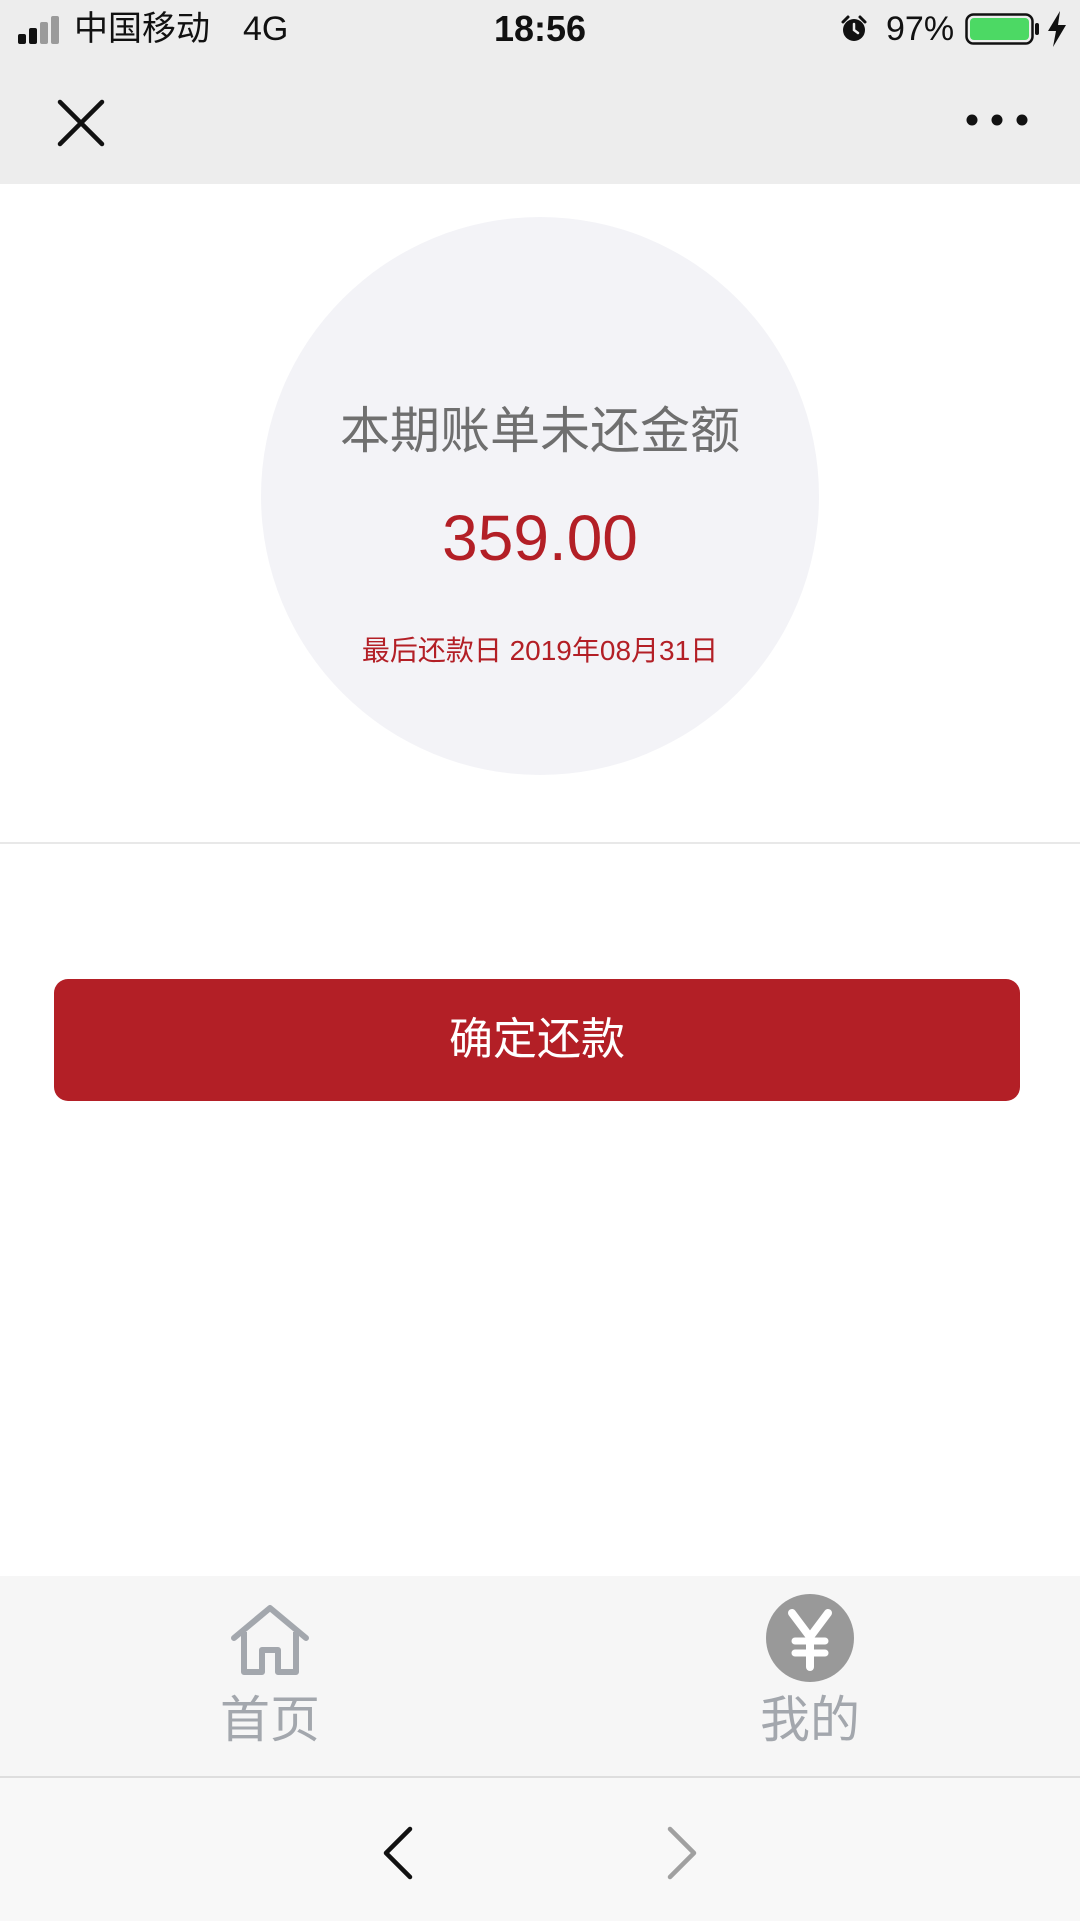 The image size is (1080, 1921). What do you see at coordinates (537, 1040) in the screenshot?
I see `confirm-repayment-button: 确定还款` at bounding box center [537, 1040].